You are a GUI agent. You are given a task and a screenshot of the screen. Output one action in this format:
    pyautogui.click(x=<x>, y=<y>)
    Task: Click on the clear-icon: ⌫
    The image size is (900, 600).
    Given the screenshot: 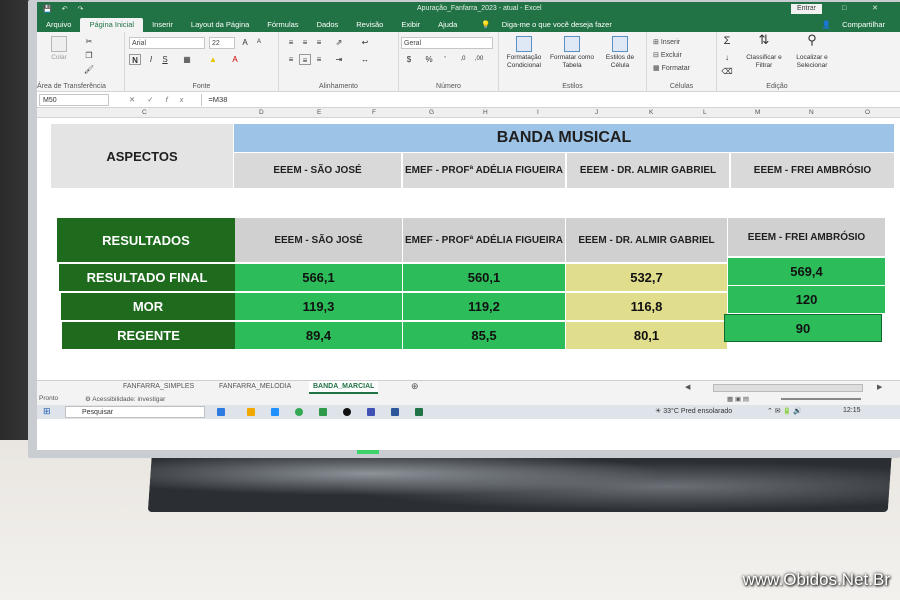 What is the action you would take?
    pyautogui.click(x=727, y=71)
    